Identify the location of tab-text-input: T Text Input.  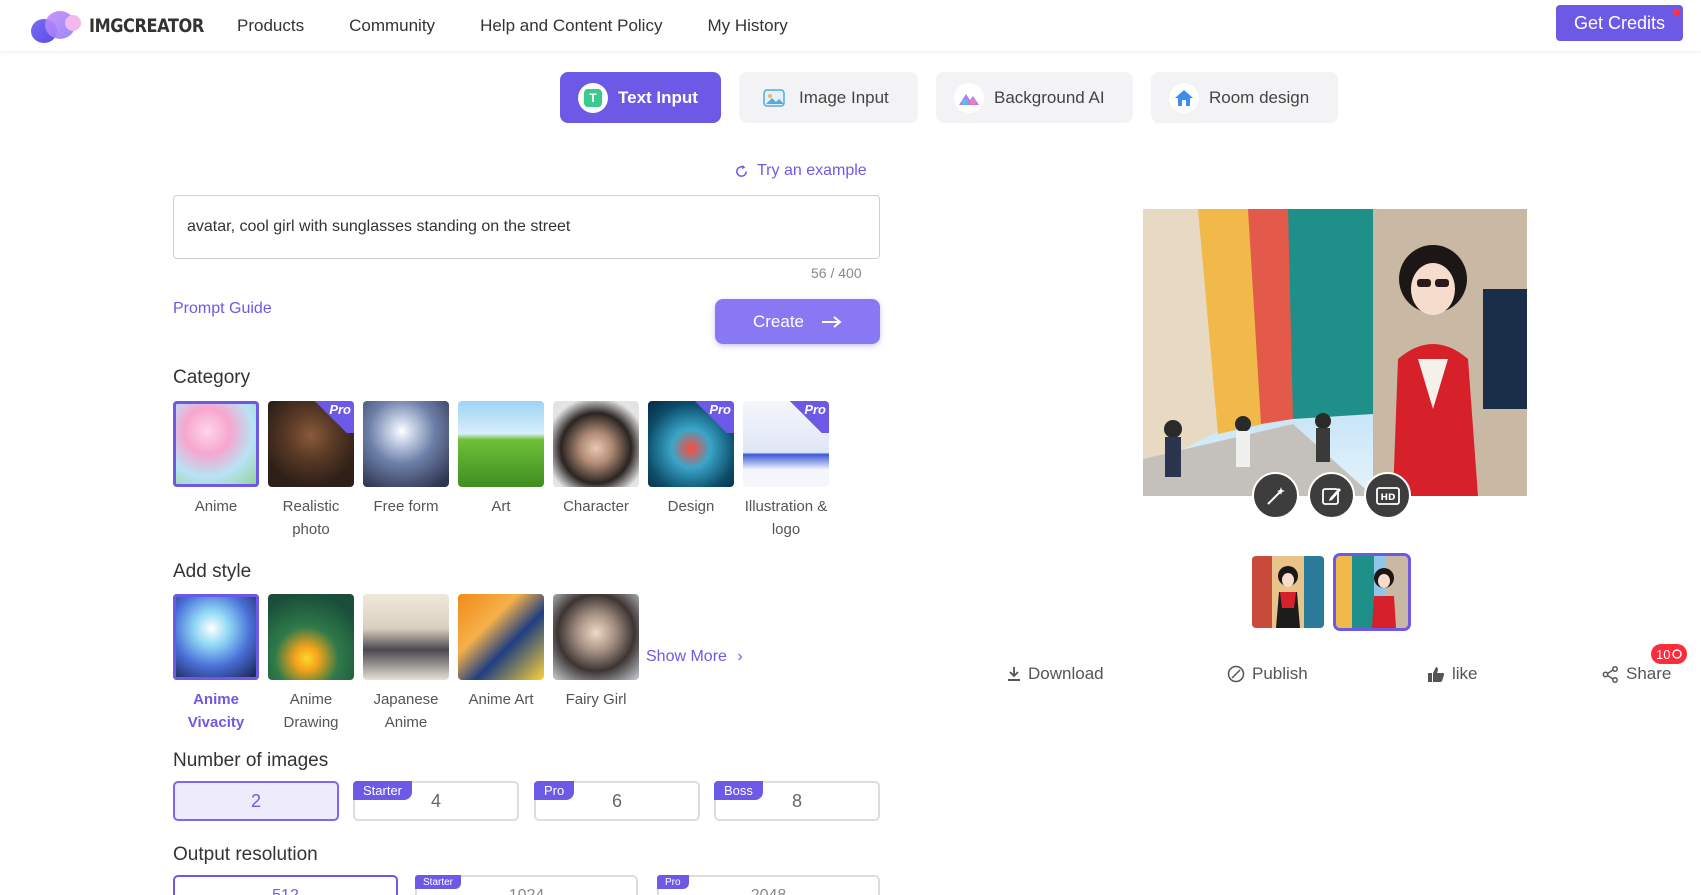
(640, 97).